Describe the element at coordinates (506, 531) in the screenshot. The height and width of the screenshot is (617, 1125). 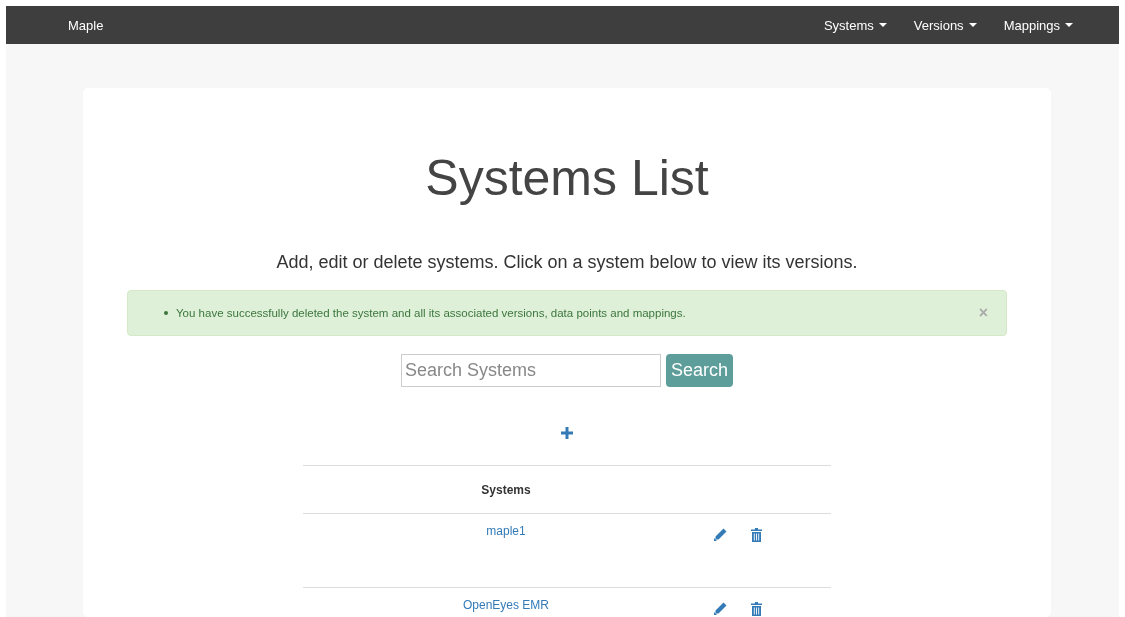
I see `system-link: maple1` at that location.